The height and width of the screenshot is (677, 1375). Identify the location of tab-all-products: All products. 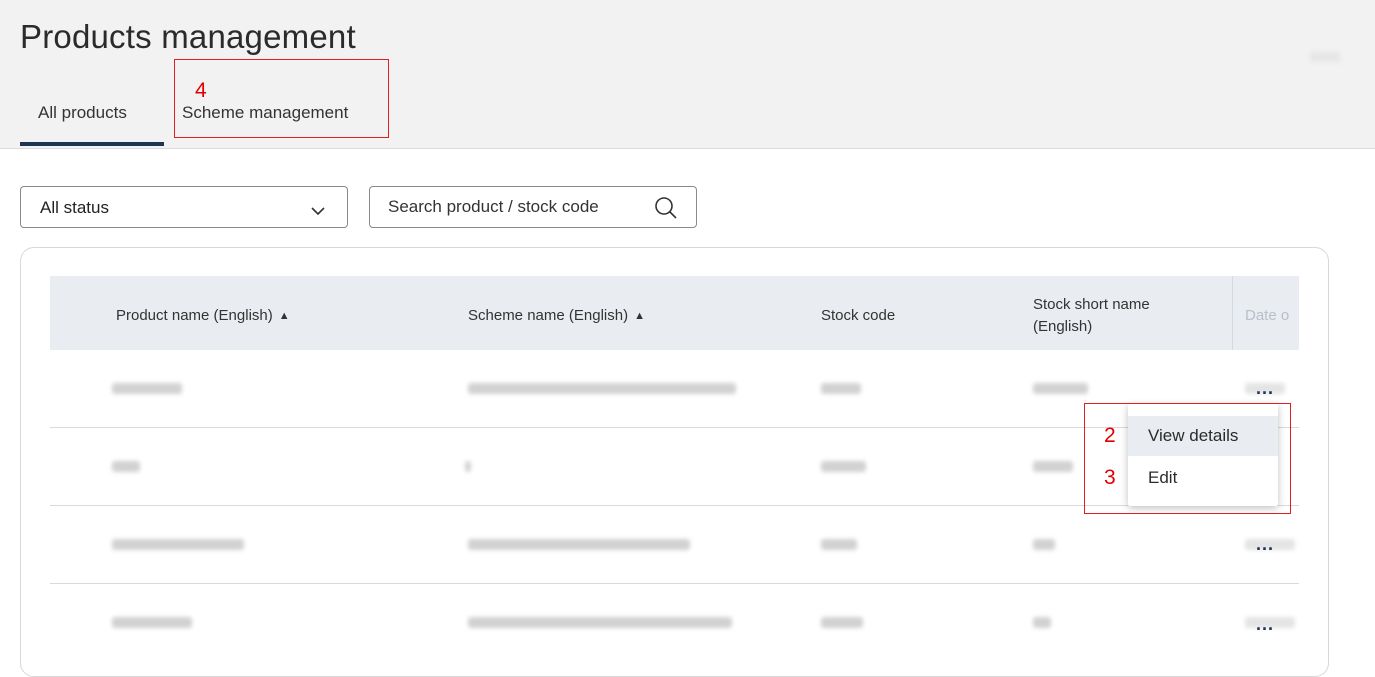
(82, 113).